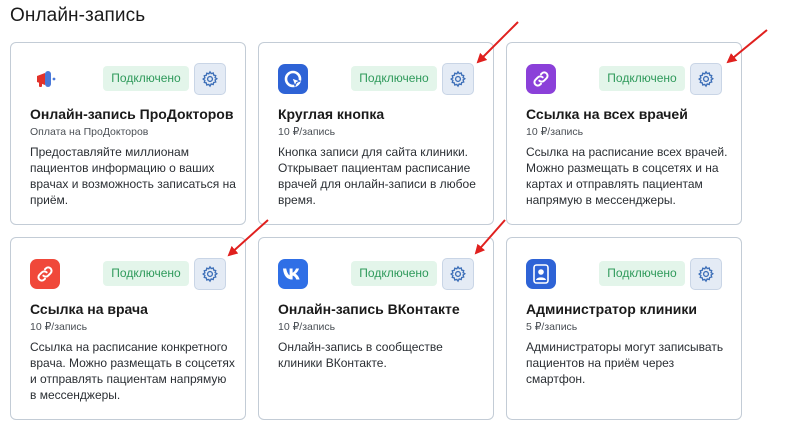  Describe the element at coordinates (132, 114) in the screenshot. I see `card-title: Онлайн-запись ПроДокторов` at that location.